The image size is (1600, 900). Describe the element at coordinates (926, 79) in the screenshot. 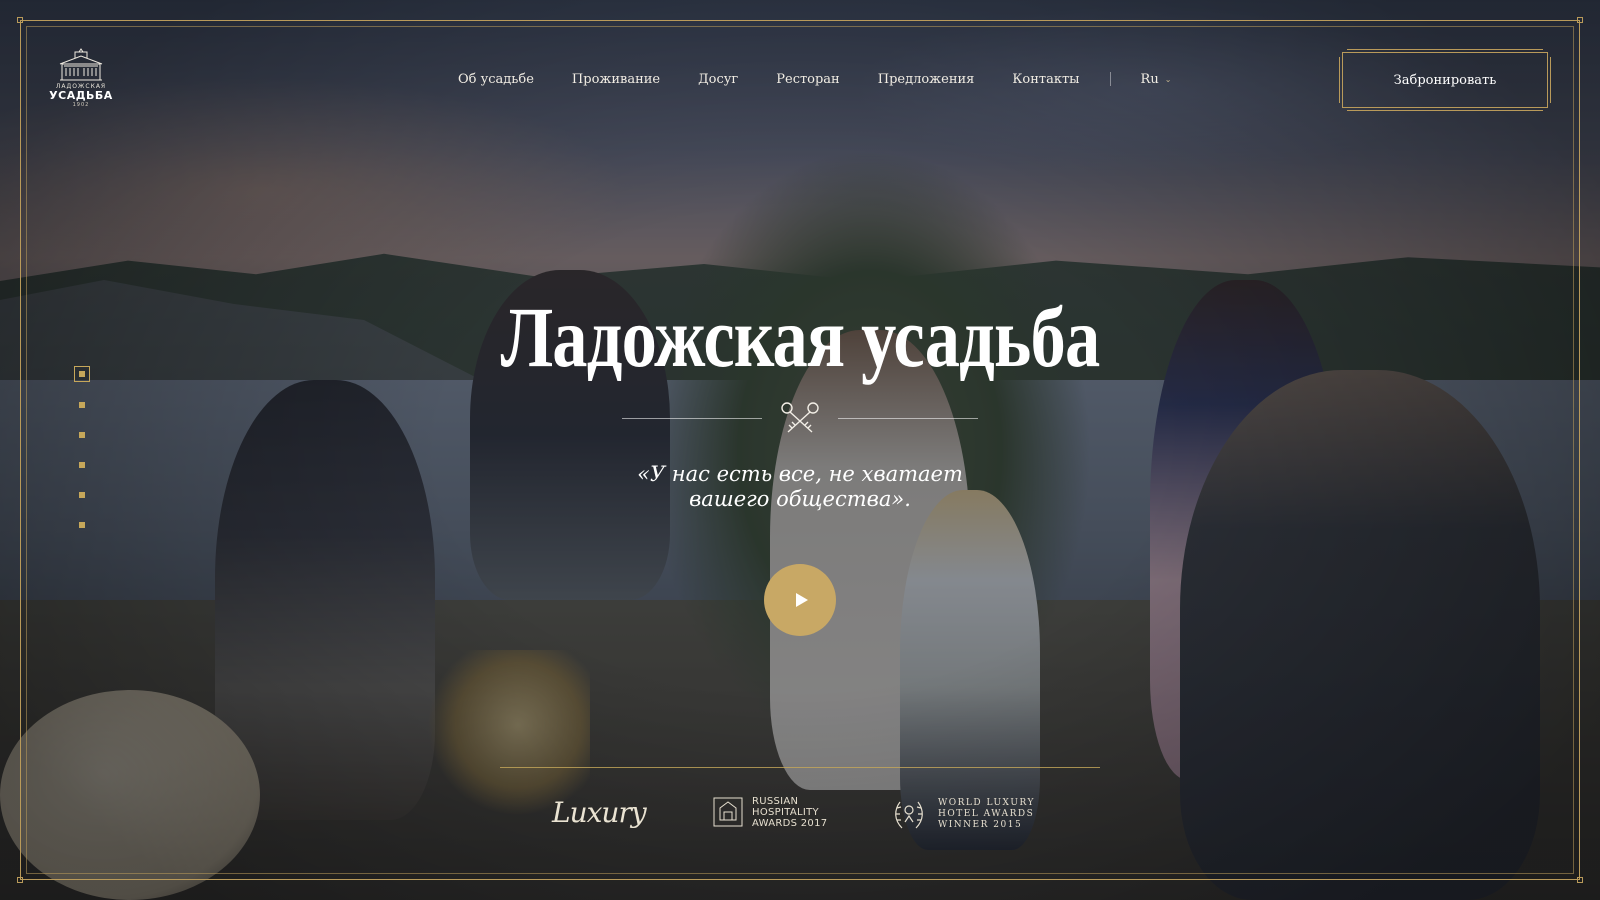

I see `nav-offers: Предложения` at that location.